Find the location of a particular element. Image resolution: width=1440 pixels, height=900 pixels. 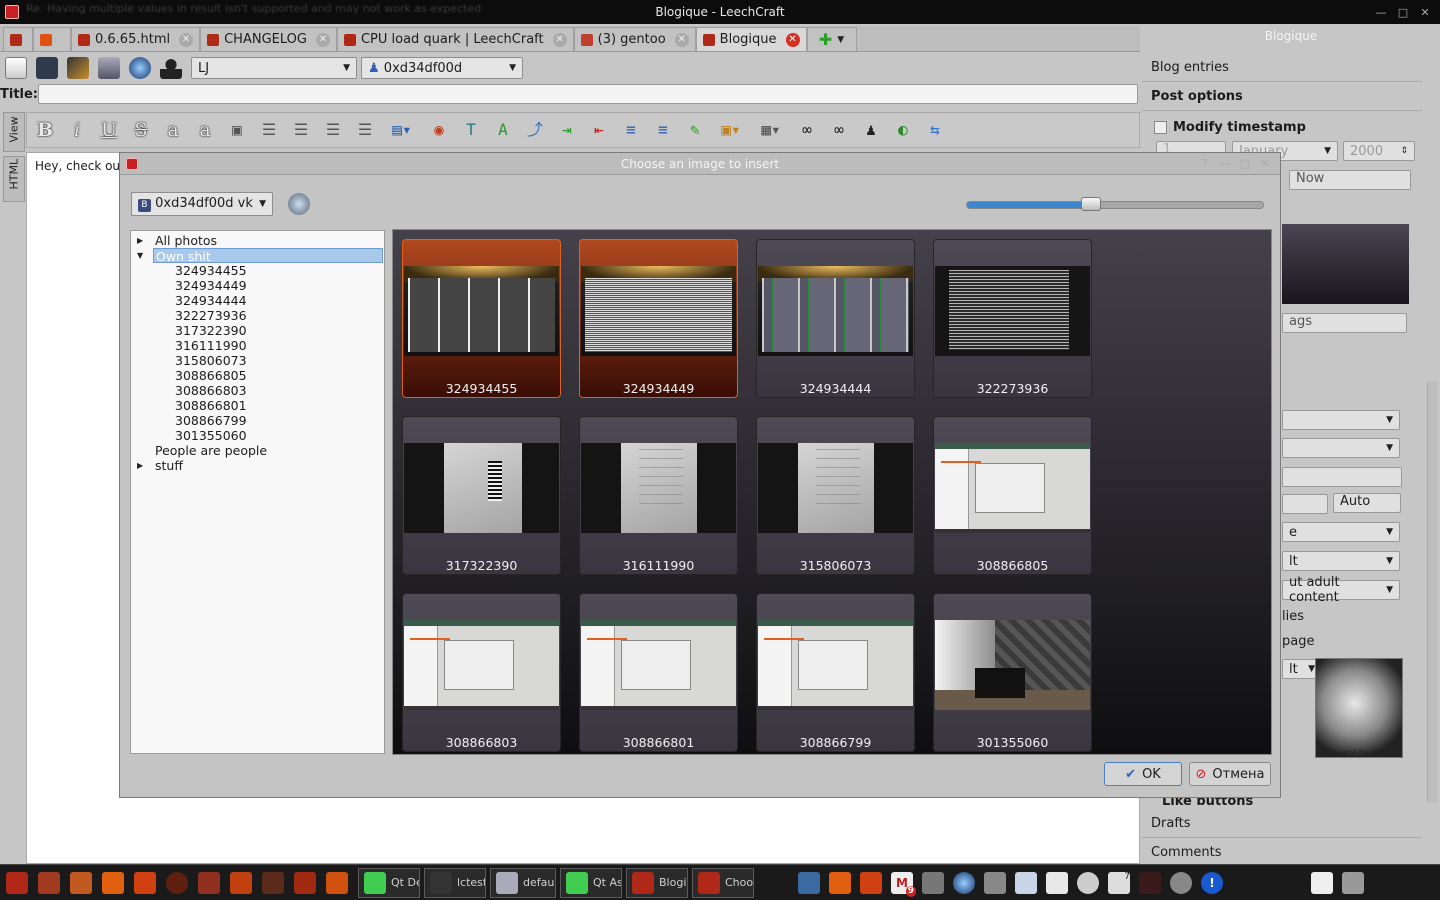

window-icon is located at coordinates (809, 882).